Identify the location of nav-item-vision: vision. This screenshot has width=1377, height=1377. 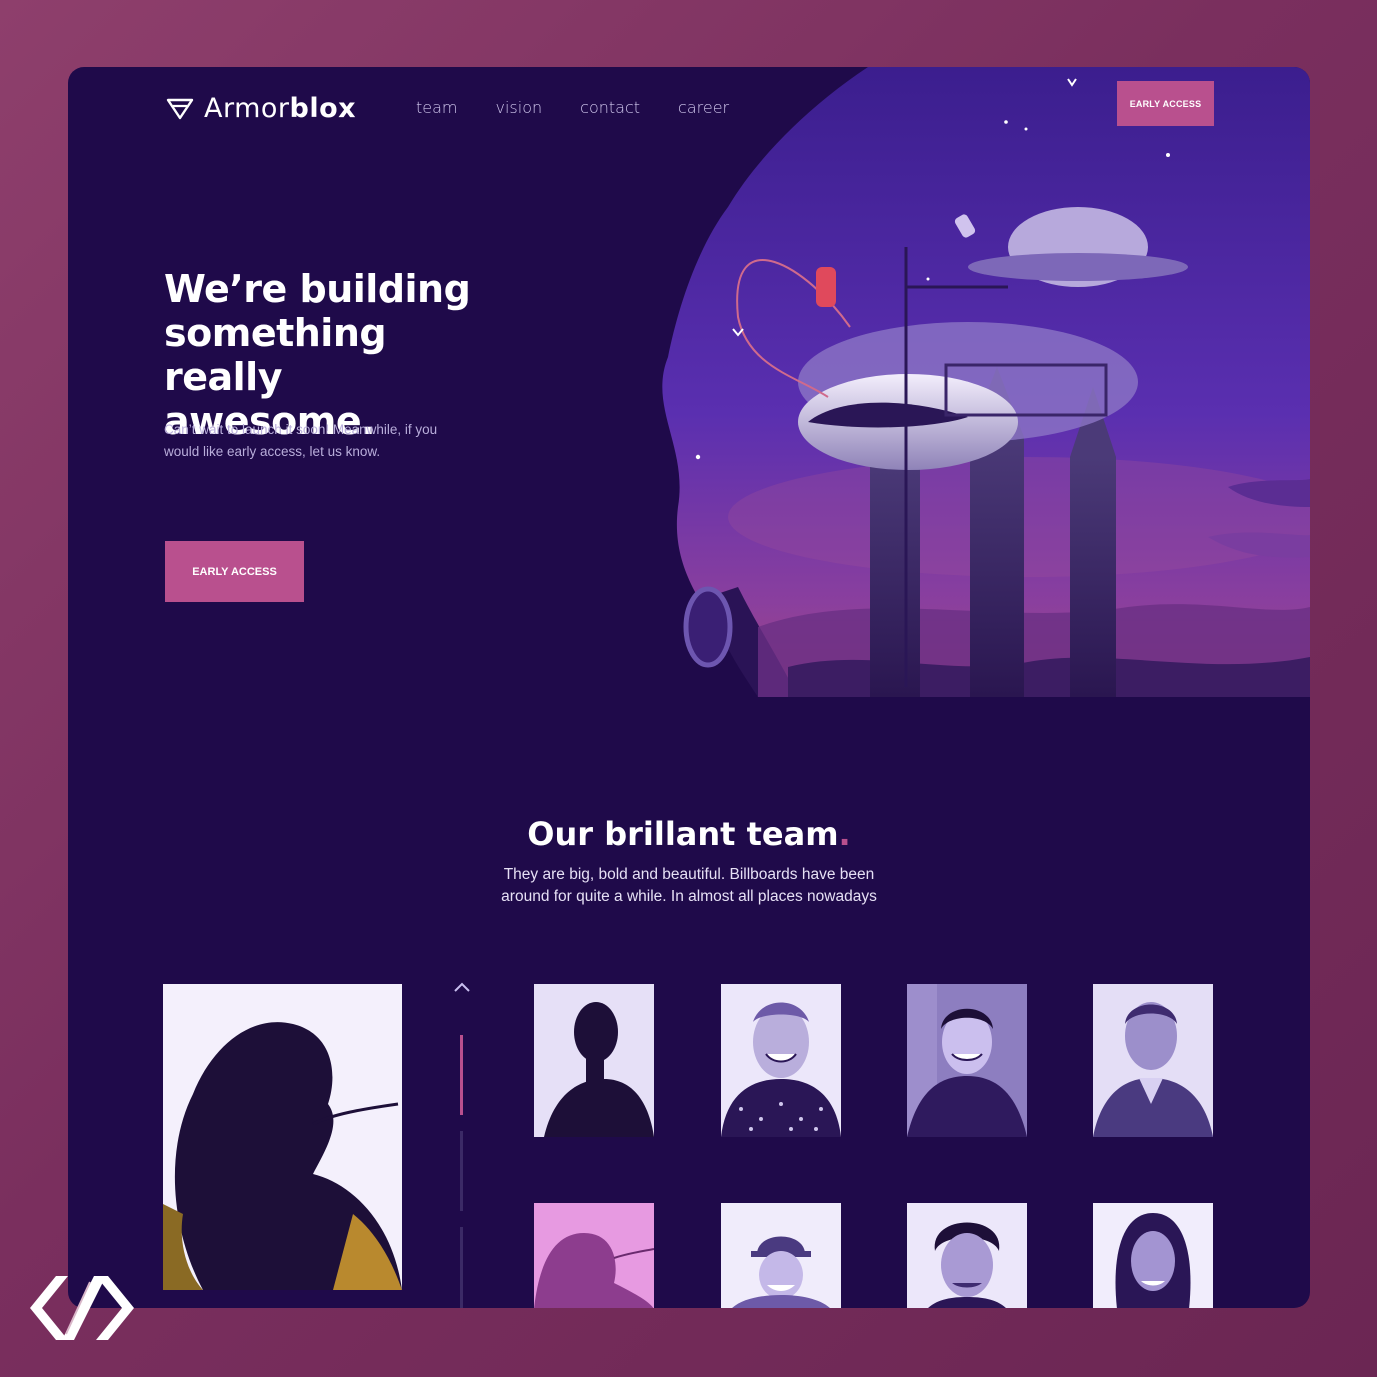
(519, 107).